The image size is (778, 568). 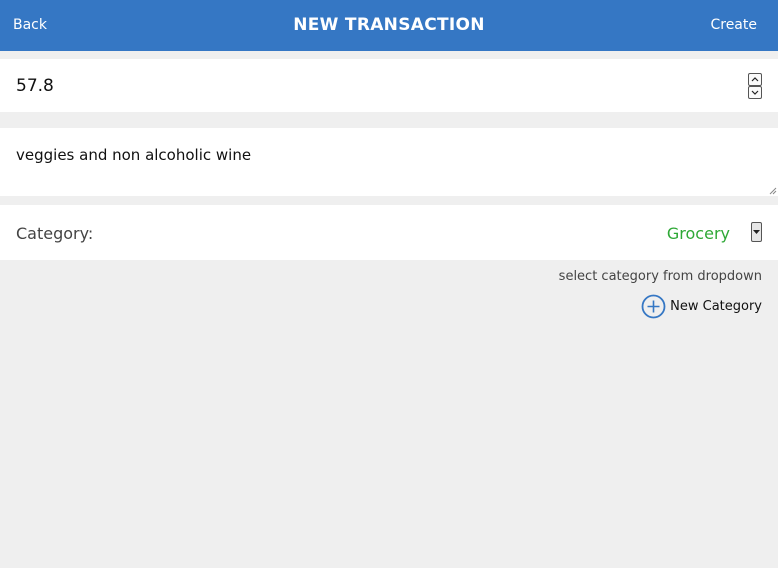 I want to click on page-title: NEW TRANSACTION, so click(x=389, y=25).